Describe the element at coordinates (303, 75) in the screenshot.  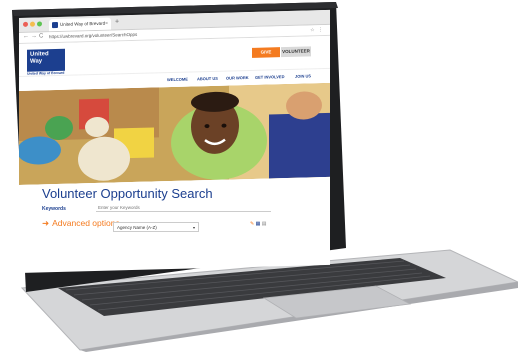
I see `nav-item-join-us: JOIN US` at that location.